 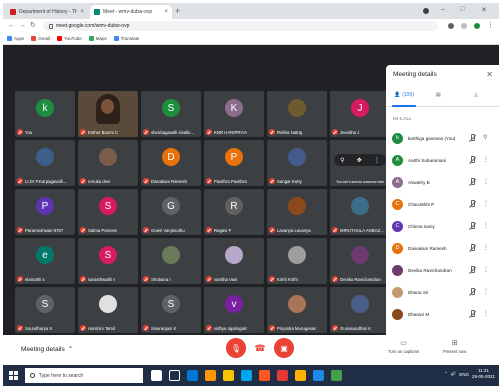 I want to click on clock: 11:31 28-05-2021, so click(x=483, y=374).